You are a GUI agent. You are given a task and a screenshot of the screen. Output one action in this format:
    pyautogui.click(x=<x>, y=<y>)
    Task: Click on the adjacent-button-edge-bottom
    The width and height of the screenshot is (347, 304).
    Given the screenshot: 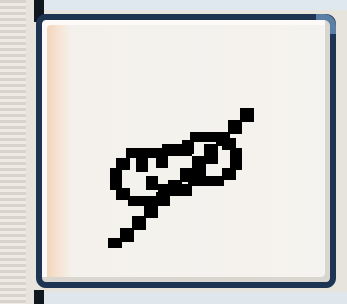 What is the action you would take?
    pyautogui.click(x=39, y=297)
    